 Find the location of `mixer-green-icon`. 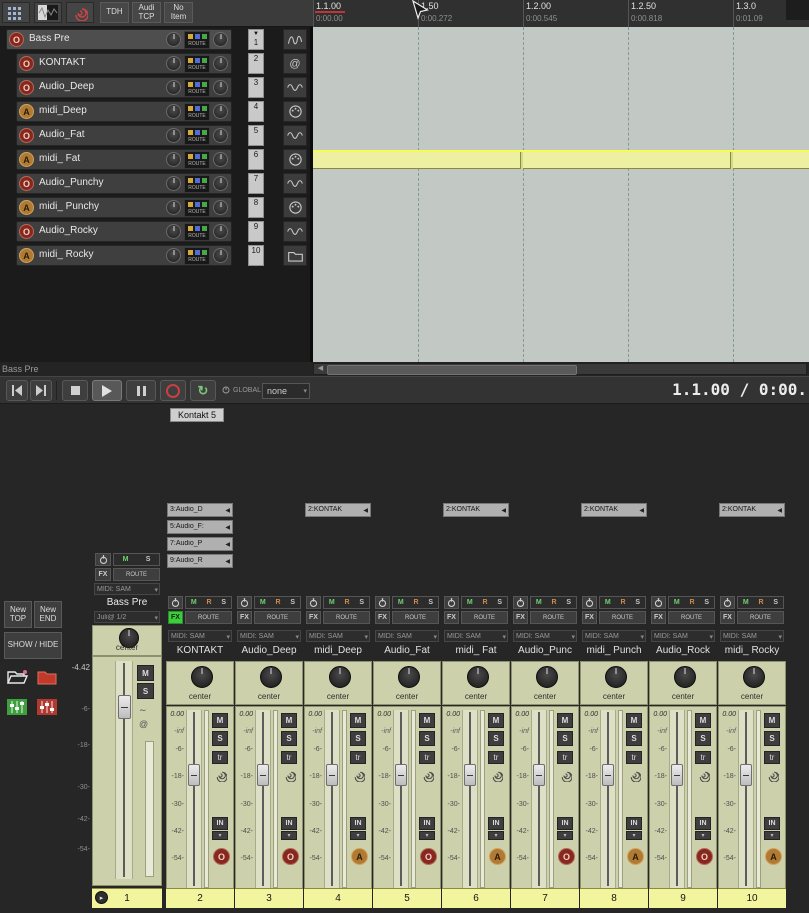

mixer-green-icon is located at coordinates (17, 707).